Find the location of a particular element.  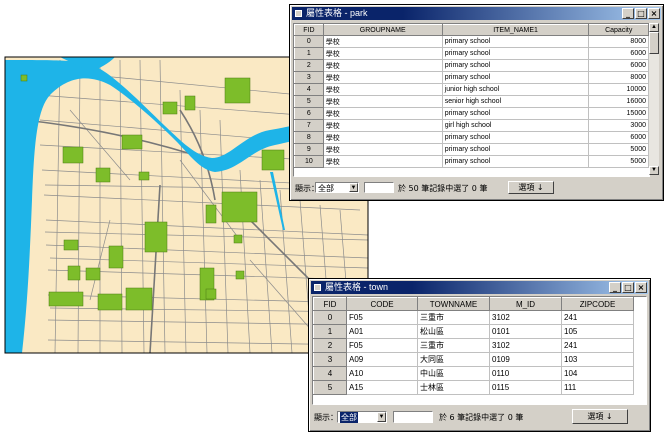

table-row: 4 A10 中山區 0110 104 is located at coordinates (473, 373).